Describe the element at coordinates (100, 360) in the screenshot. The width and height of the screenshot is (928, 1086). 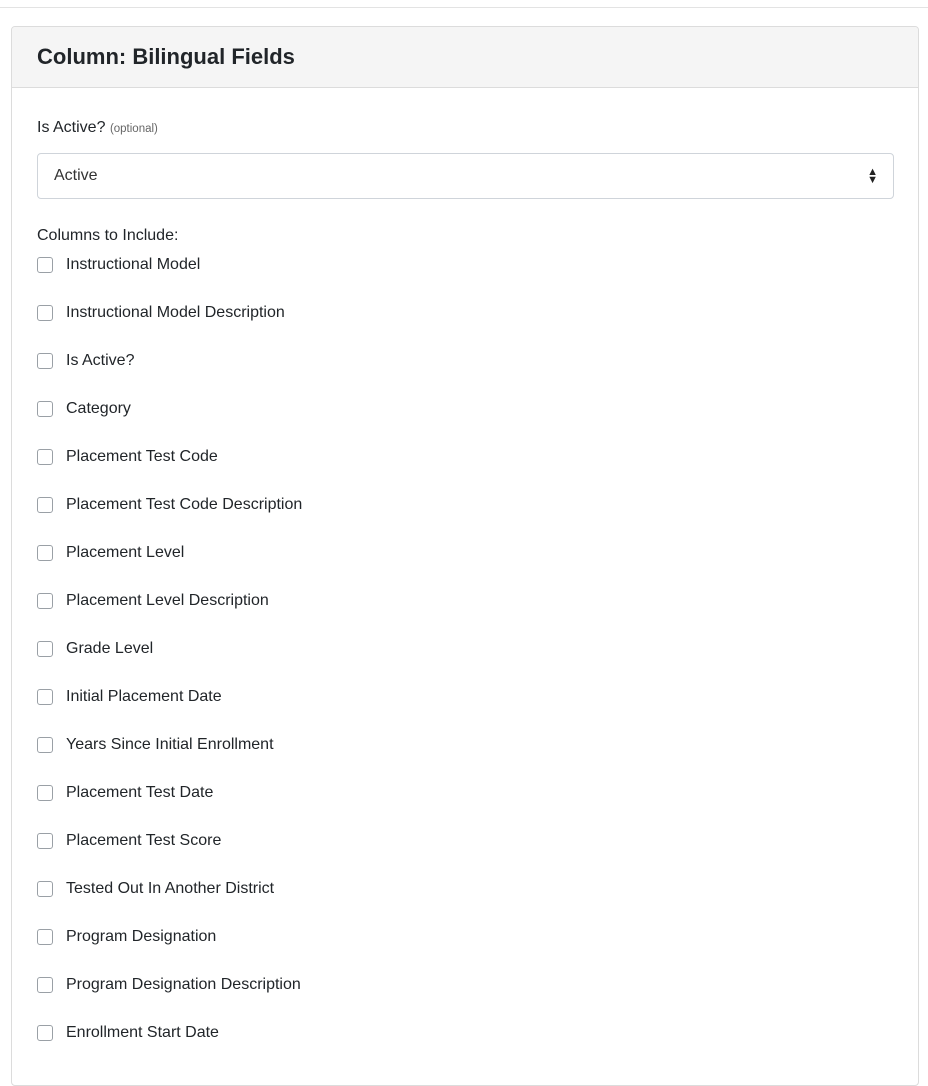
I see `column-option-label: Is Active?` at that location.